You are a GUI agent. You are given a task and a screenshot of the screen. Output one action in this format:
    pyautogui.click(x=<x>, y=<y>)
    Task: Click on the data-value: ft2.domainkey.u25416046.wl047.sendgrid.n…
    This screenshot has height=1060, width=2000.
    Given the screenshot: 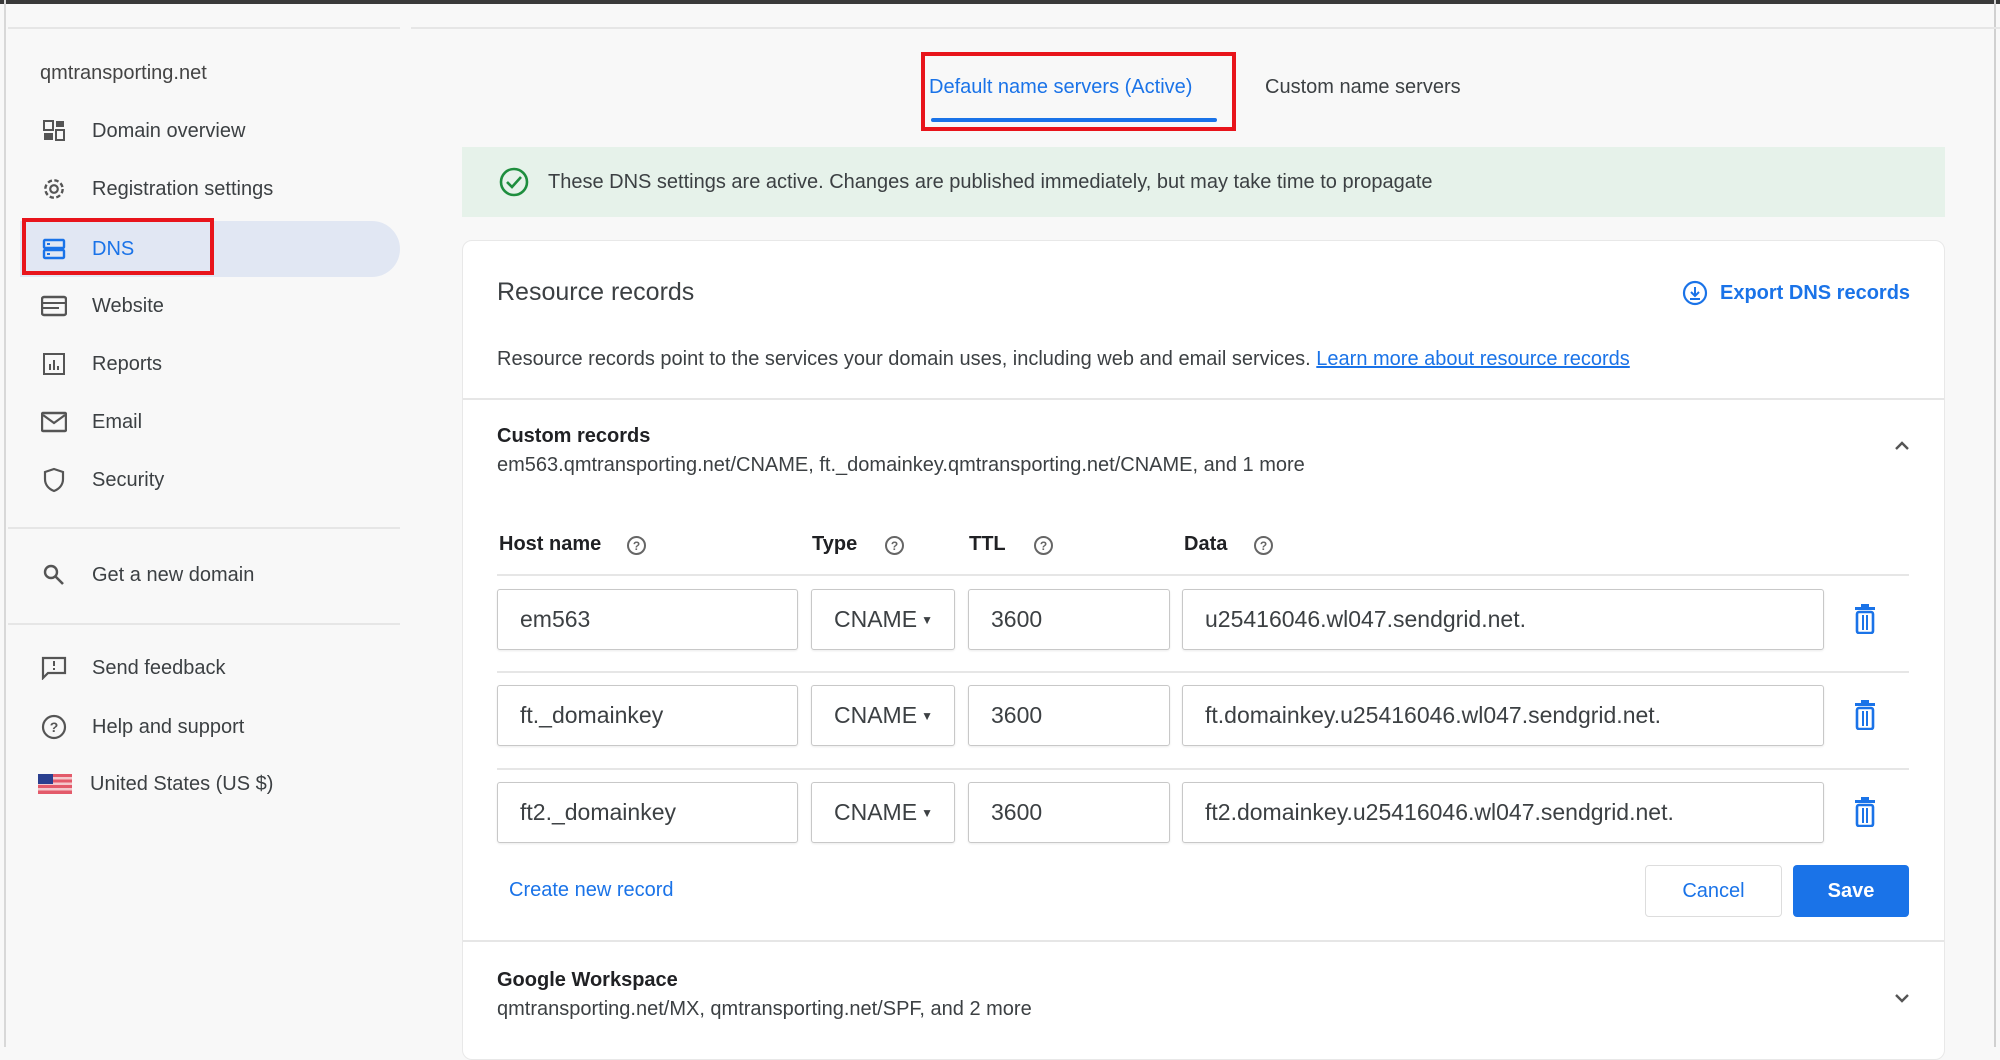 What is the action you would take?
    pyautogui.click(x=1439, y=812)
    